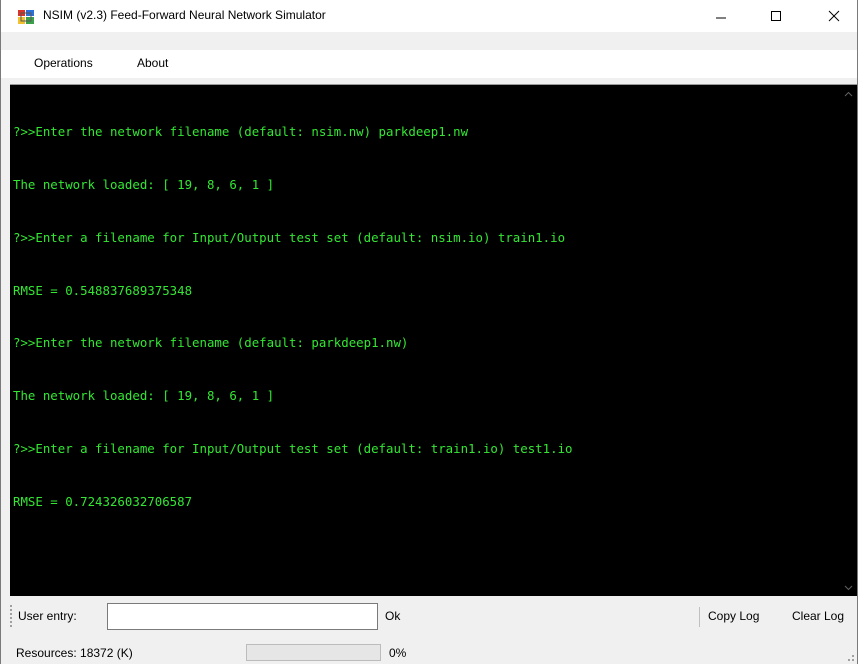  I want to click on maximize-icon, so click(776, 16).